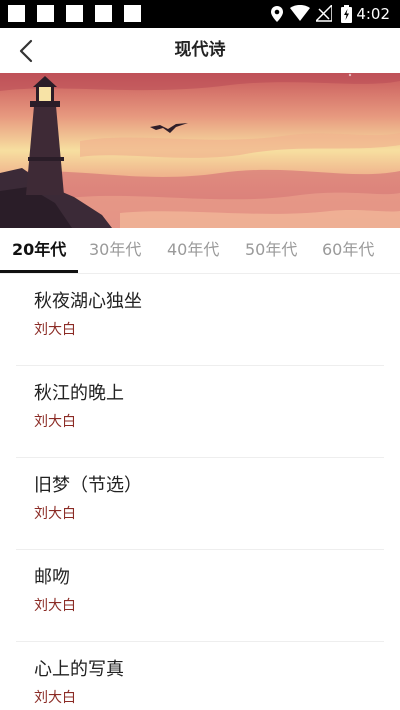 The height and width of the screenshot is (710, 400). What do you see at coordinates (115, 250) in the screenshot?
I see `tab-30s: 30年代` at bounding box center [115, 250].